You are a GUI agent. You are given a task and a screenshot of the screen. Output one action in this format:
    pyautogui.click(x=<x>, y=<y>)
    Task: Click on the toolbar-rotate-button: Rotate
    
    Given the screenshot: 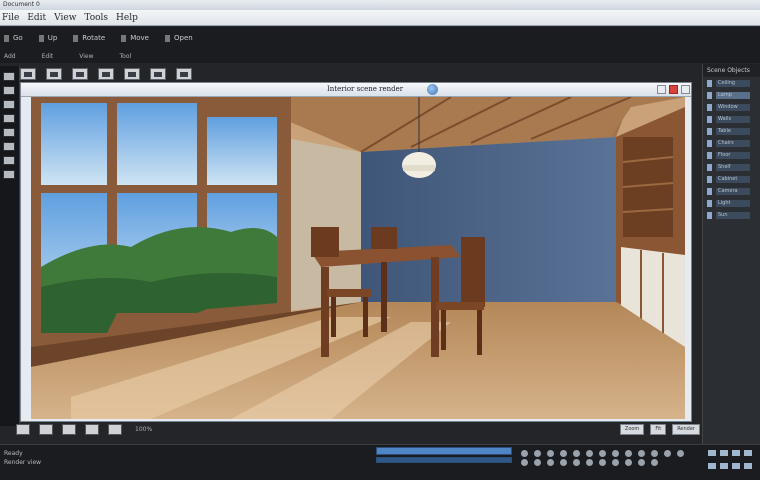 What is the action you would take?
    pyautogui.click(x=89, y=38)
    